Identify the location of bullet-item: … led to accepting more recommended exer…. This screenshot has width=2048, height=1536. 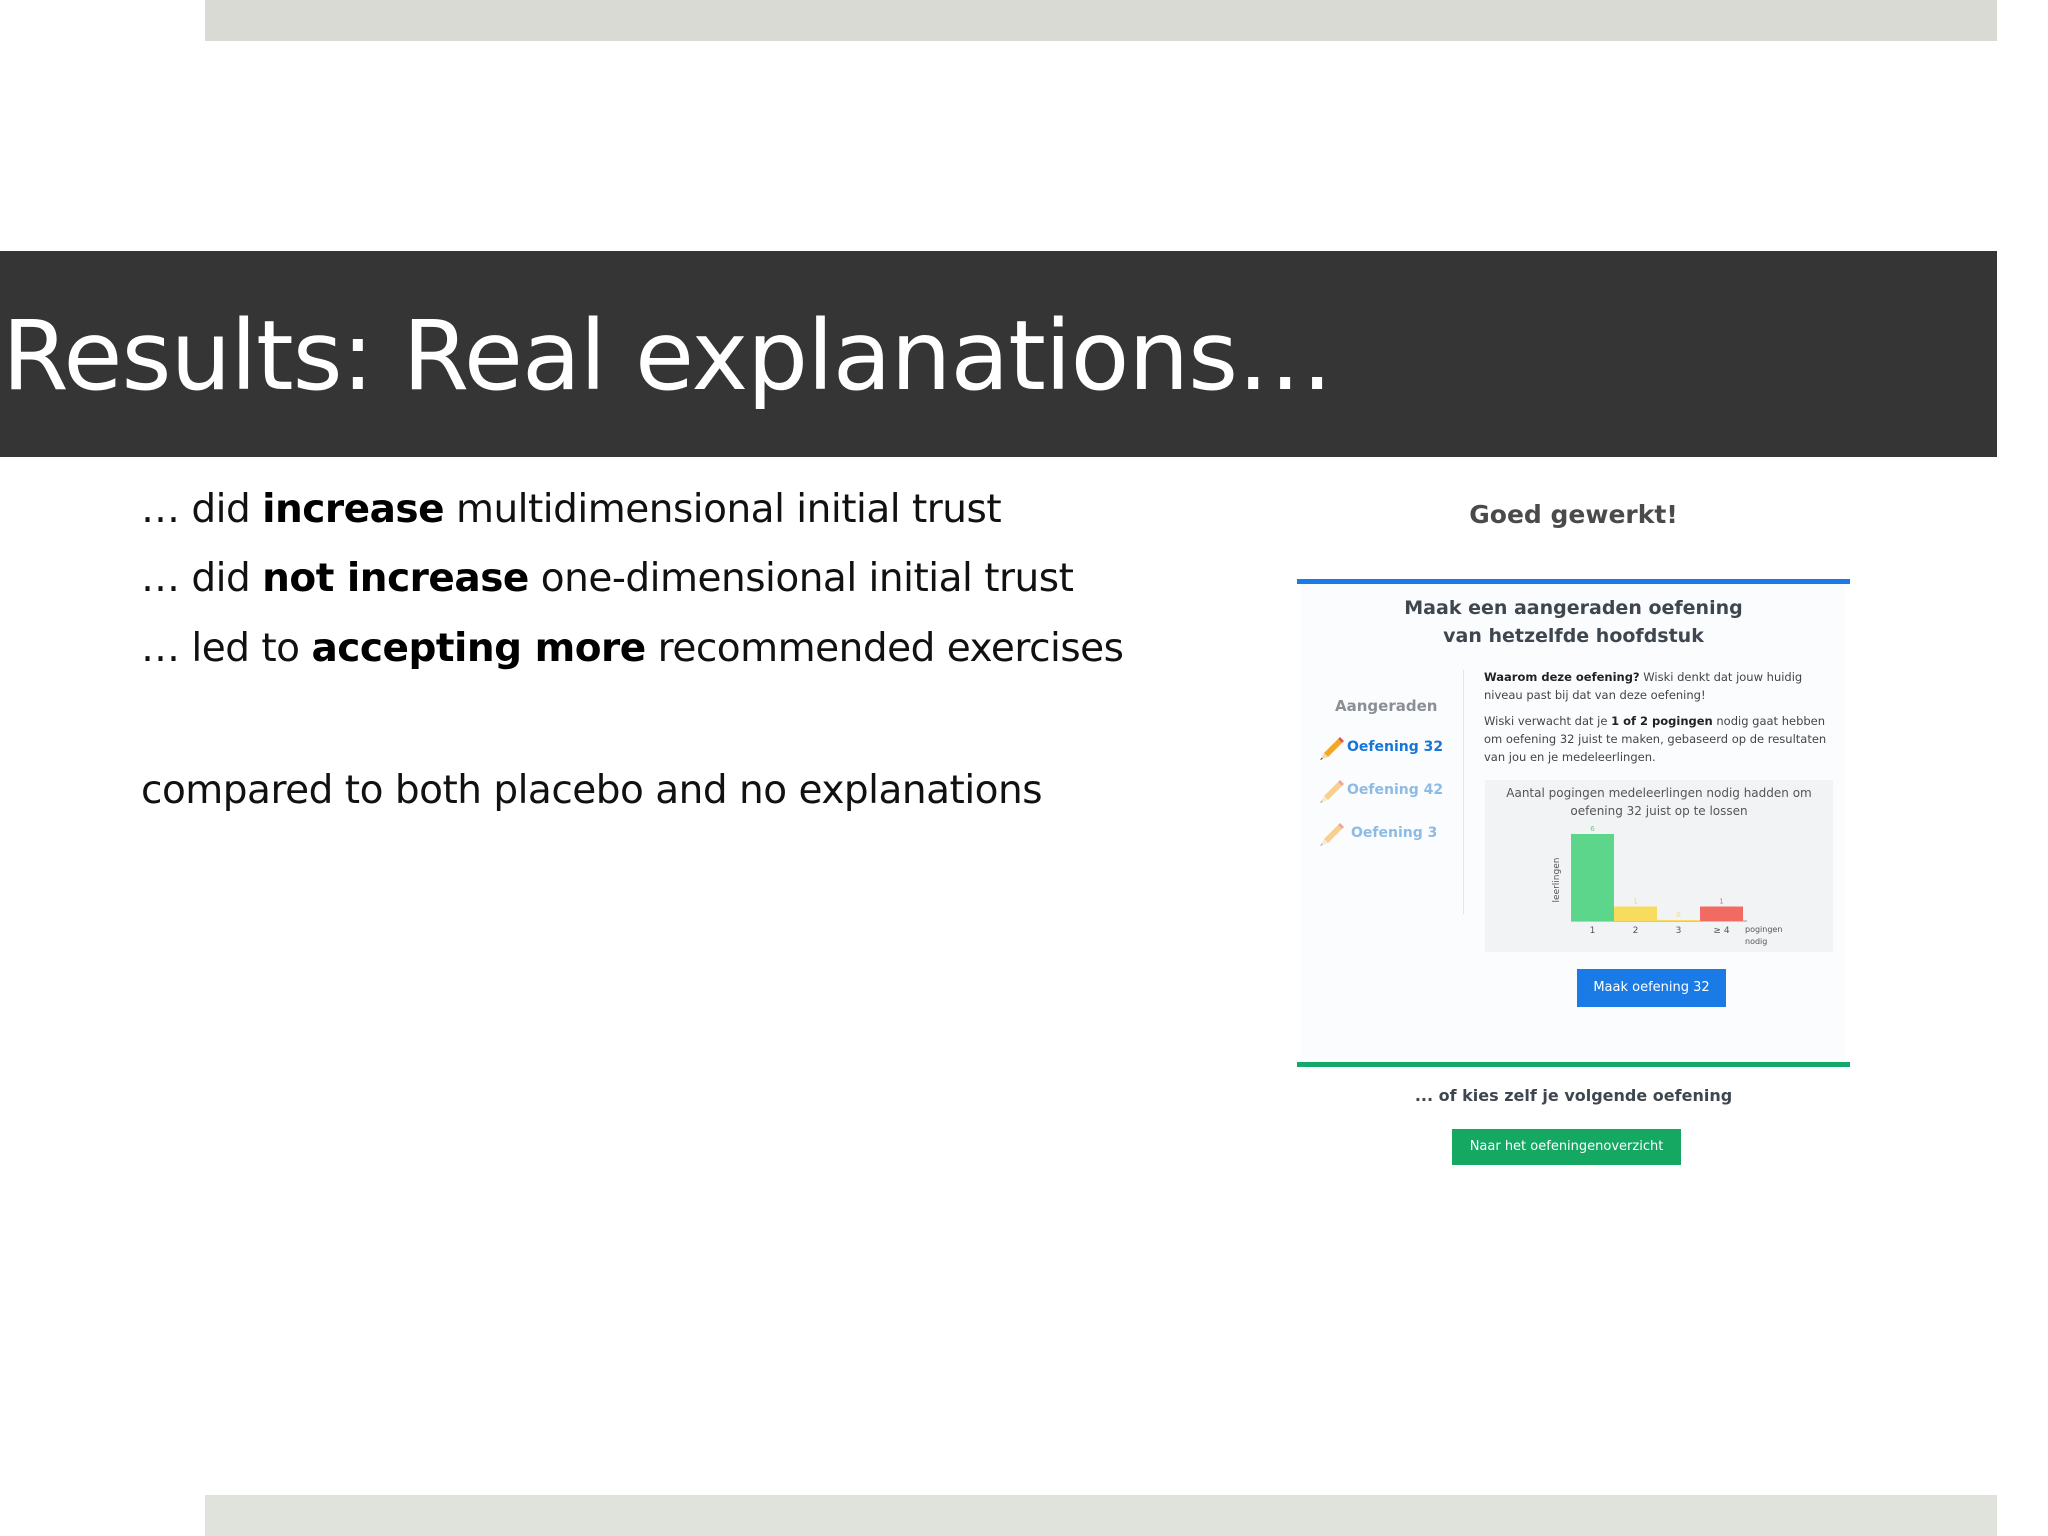
(632, 649).